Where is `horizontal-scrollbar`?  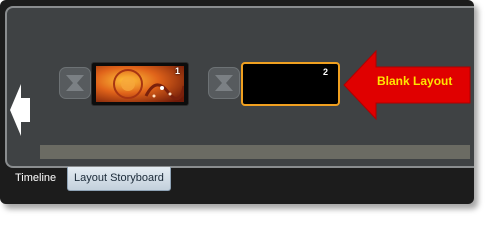
horizontal-scrollbar is located at coordinates (255, 152).